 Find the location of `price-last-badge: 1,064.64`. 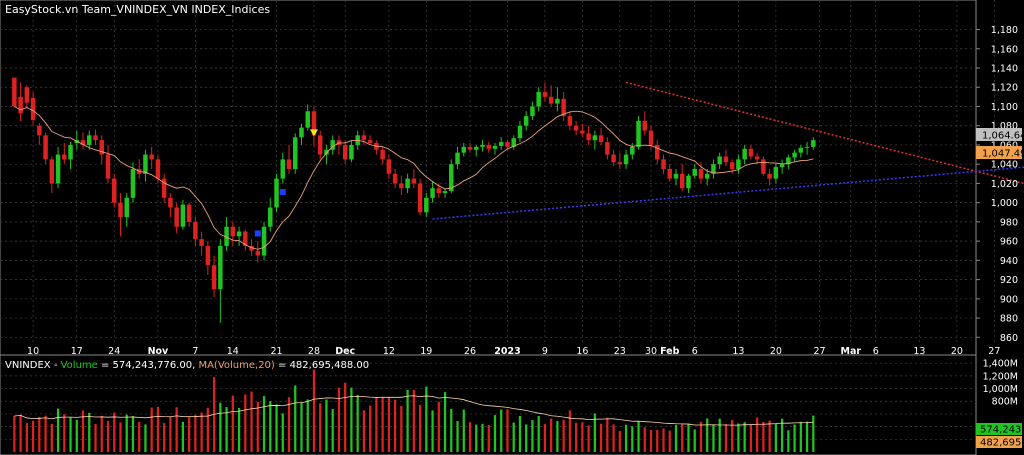

price-last-badge: 1,064.64 is located at coordinates (1000, 135).